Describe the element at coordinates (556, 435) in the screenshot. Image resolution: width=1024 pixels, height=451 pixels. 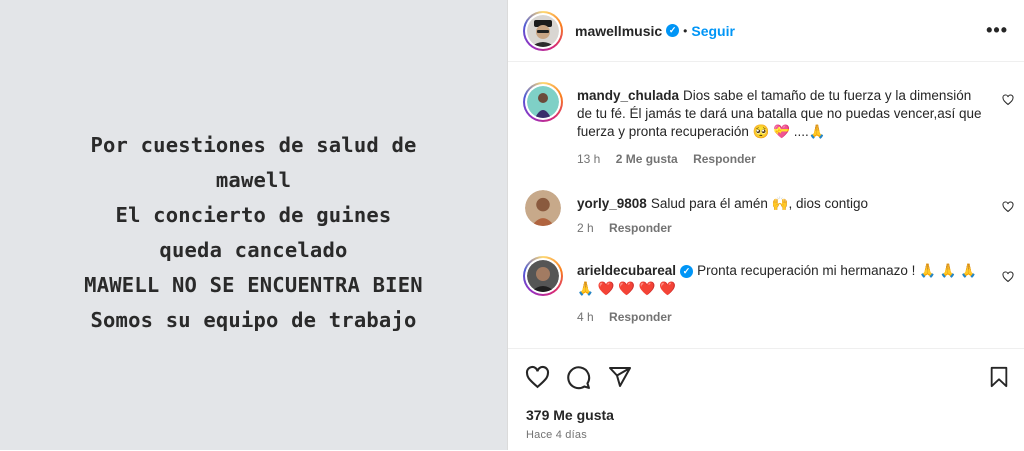
I see `post-timestamp: Hace 4 días` at that location.